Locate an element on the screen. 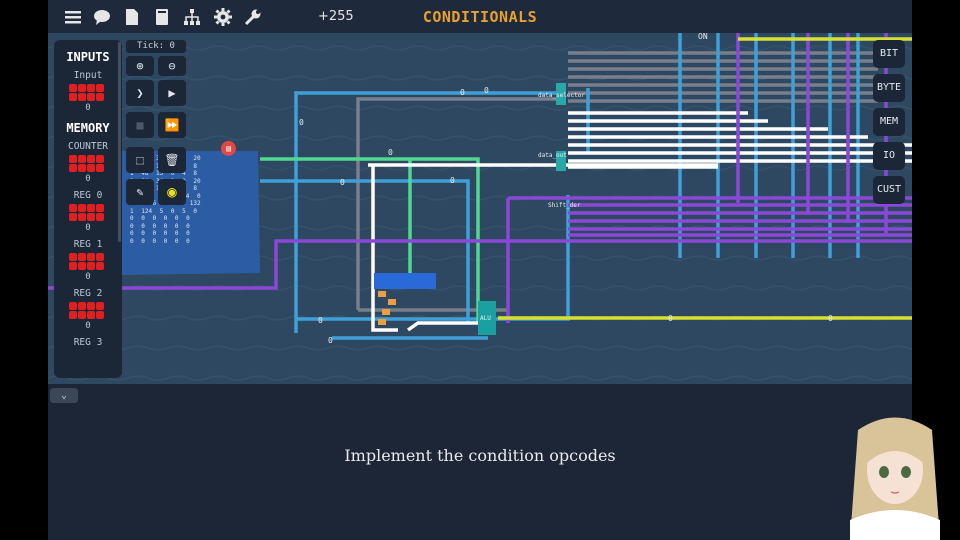 Image resolution: width=960 pixels, height=540 pixels. category-mem-button: MEM is located at coordinates (889, 122).